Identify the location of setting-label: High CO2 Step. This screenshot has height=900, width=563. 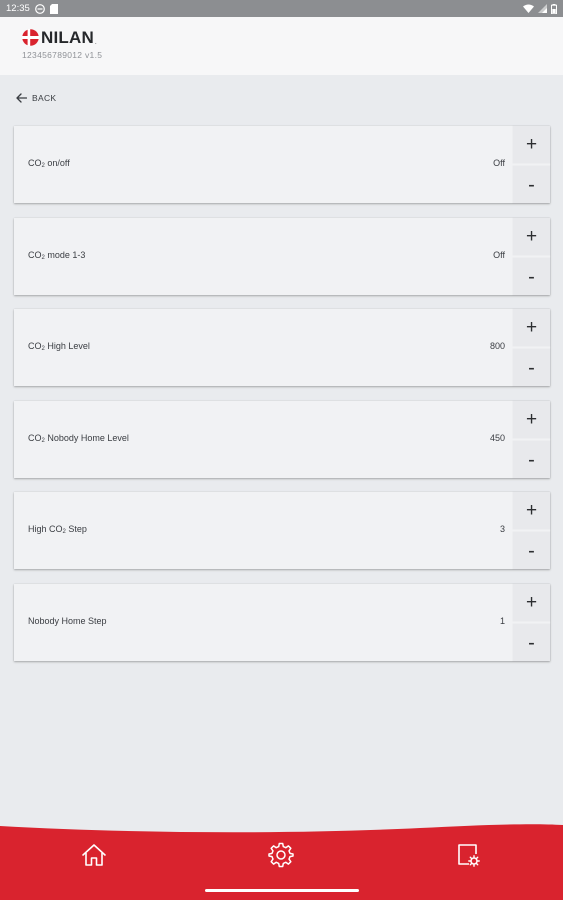
(57, 529).